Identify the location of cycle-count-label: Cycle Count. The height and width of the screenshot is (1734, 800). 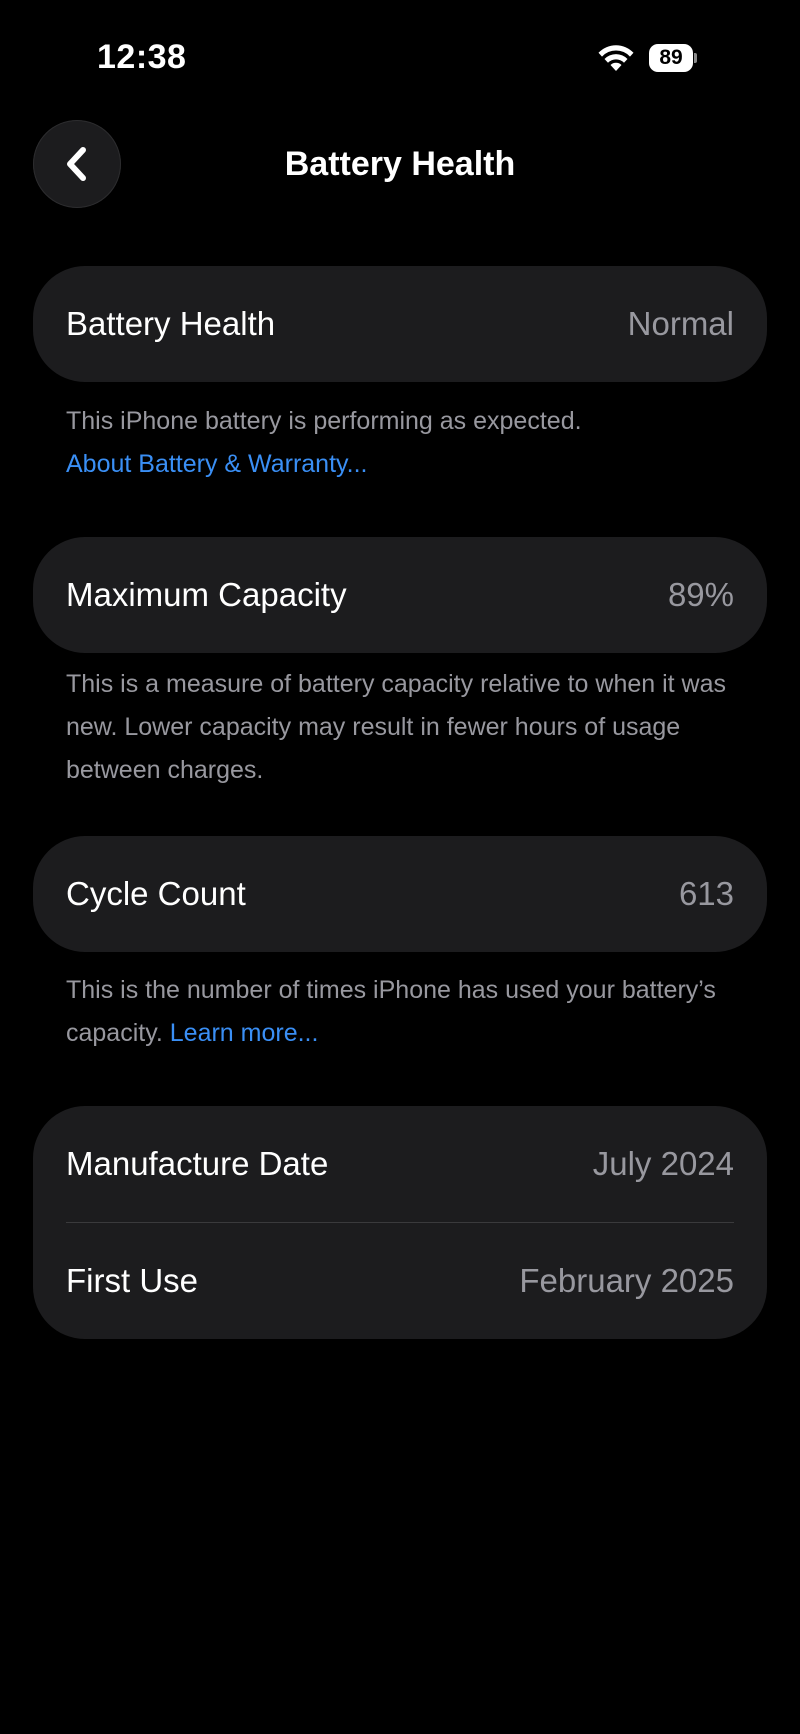
(156, 893).